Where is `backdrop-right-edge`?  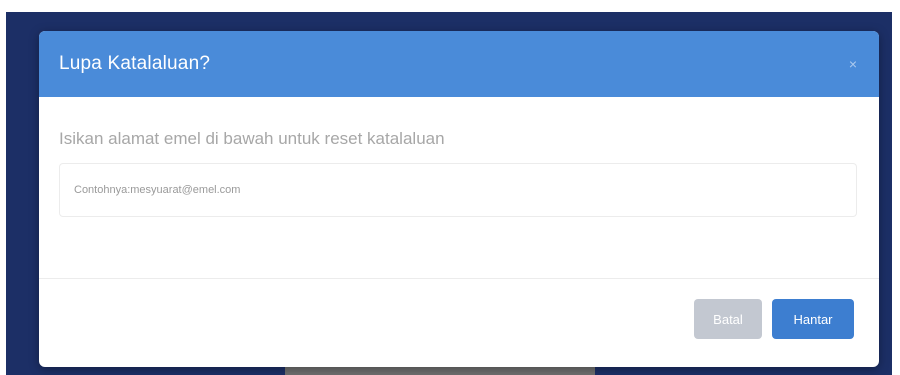 backdrop-right-edge is located at coordinates (896, 187).